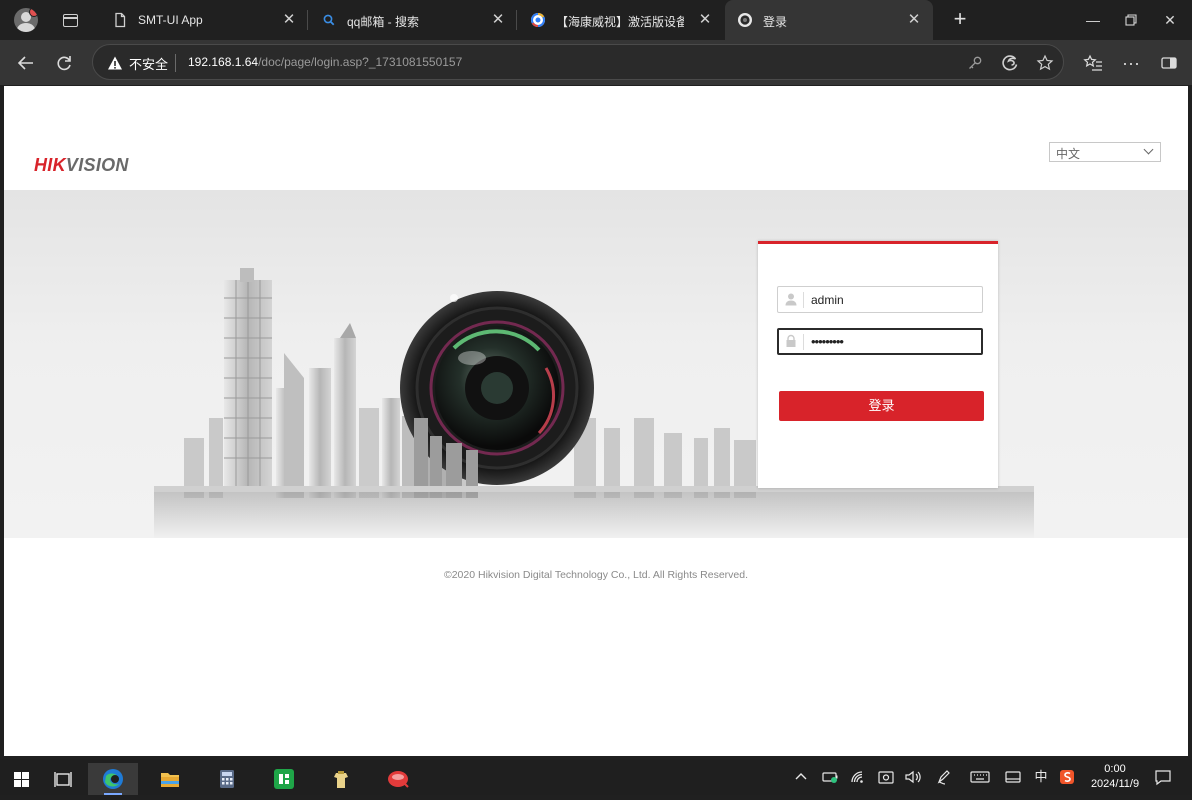 The width and height of the screenshot is (1192, 800). Describe the element at coordinates (1131, 20) in the screenshot. I see `restore-icon` at that location.